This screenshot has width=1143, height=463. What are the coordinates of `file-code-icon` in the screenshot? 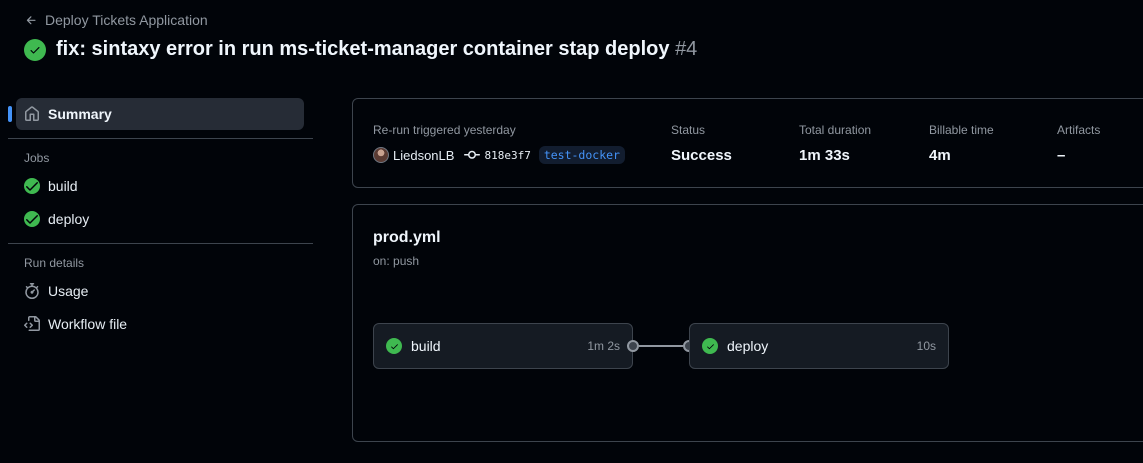 It's located at (32, 323).